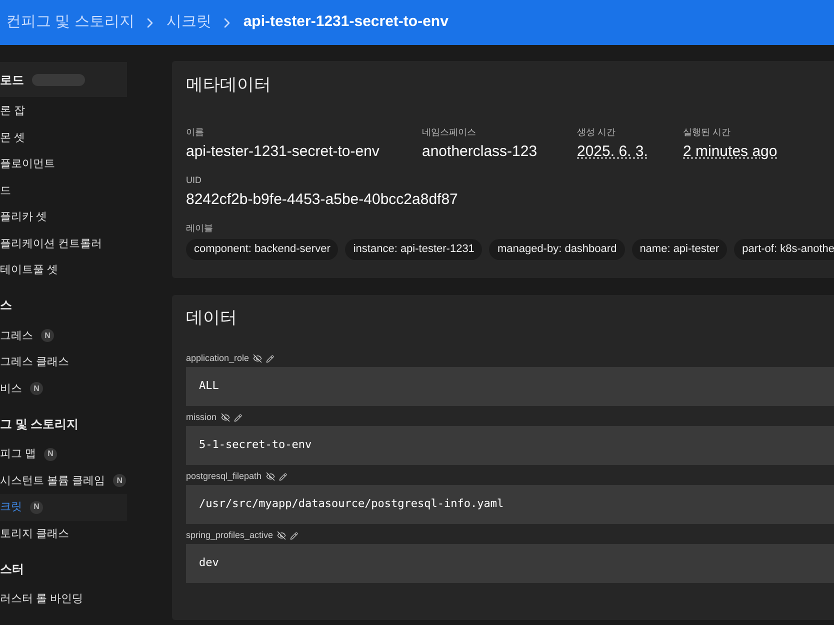  I want to click on sidebar-item: 몬 셋, so click(63, 137).